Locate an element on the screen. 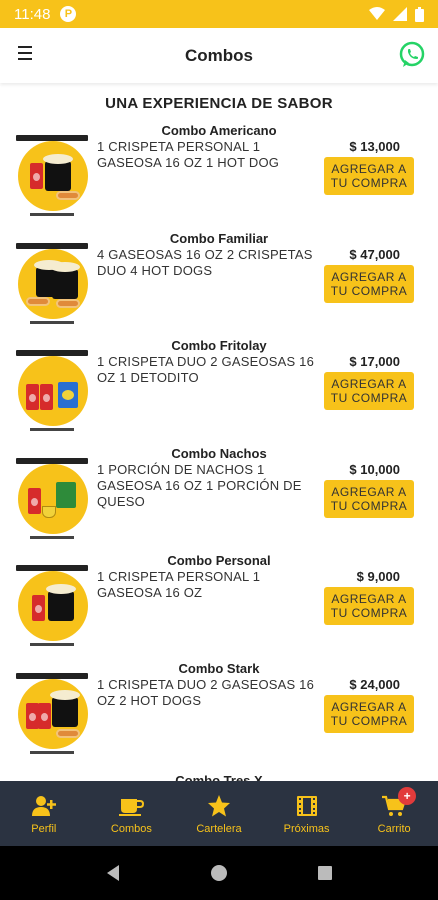 The height and width of the screenshot is (900, 438). combo-price: $ 47,000 is located at coordinates (374, 254).